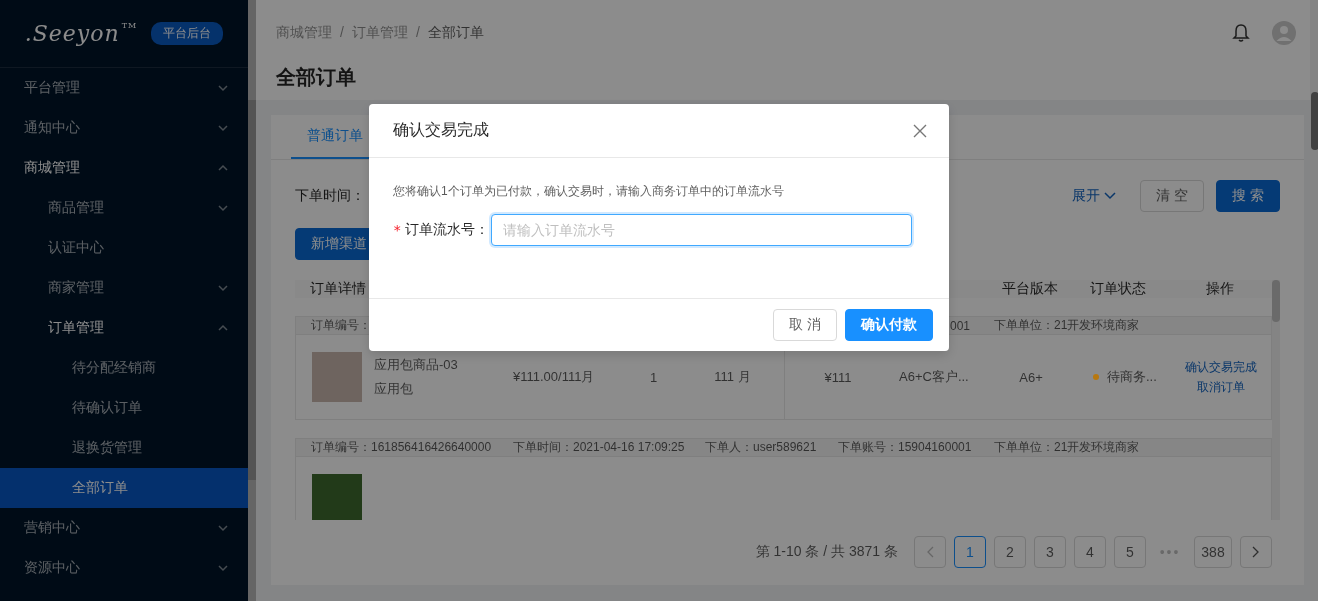  What do you see at coordinates (889, 325) in the screenshot?
I see `confirm-payment-button: 确认付款` at bounding box center [889, 325].